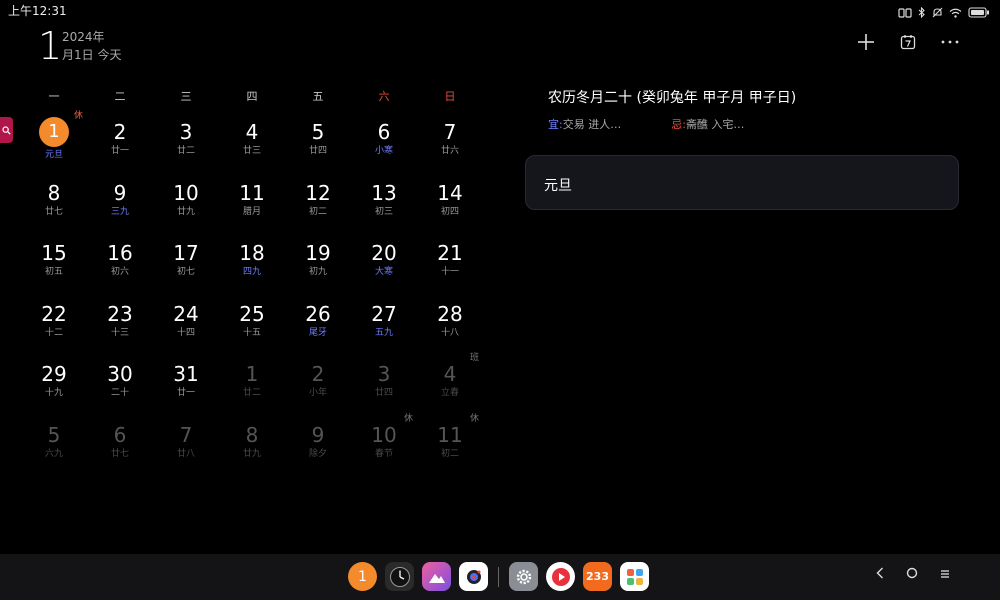 The height and width of the screenshot is (600, 1000). I want to click on calendar-day-cell: 29 十九, so click(54, 384).